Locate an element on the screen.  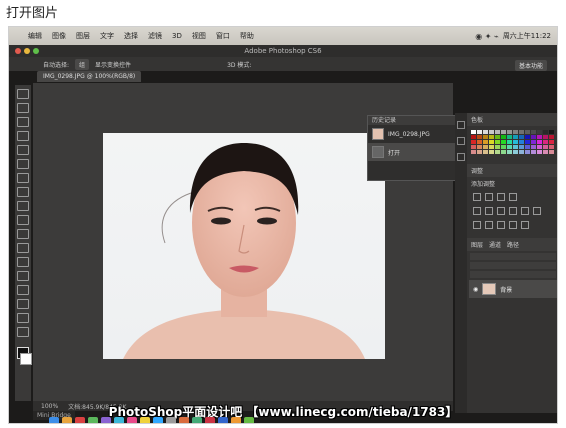
type-tool-icon is located at coordinates (23, 276).